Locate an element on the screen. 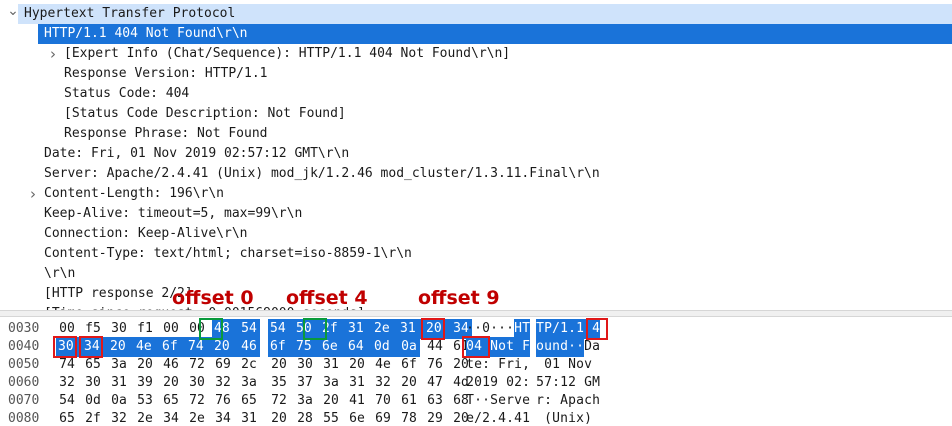 The width and height of the screenshot is (952, 426). hex-byte: 74 is located at coordinates (67, 365).